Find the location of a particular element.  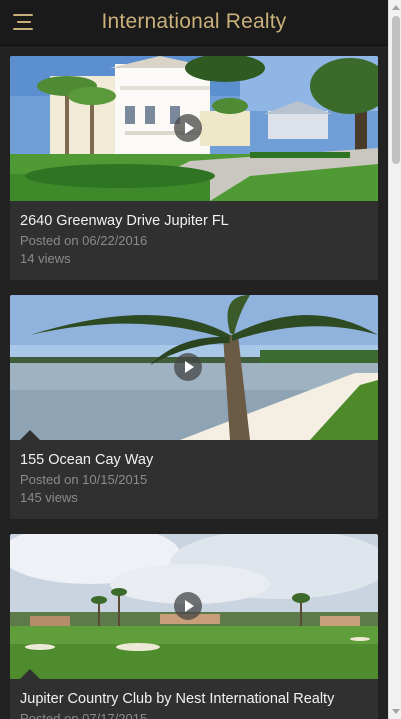

page-scrollbar is located at coordinates (394, 359).